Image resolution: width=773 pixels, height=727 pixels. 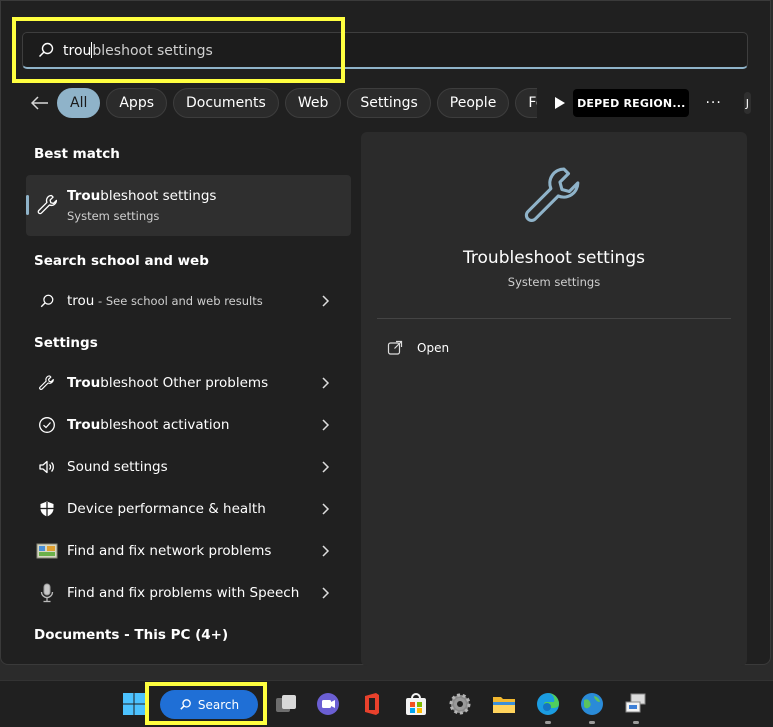 I want to click on taskbar-search-label: Search, so click(x=218, y=704).